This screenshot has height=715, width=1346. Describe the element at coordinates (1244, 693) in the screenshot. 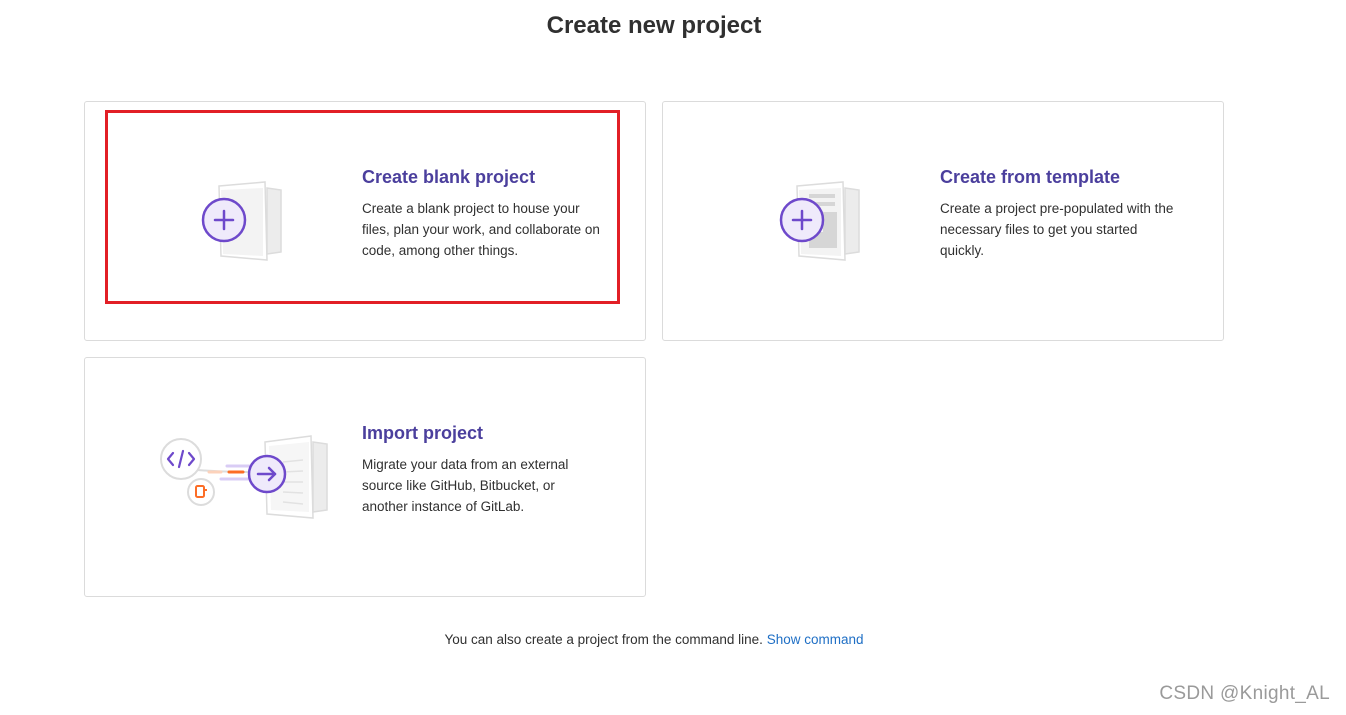

I see `watermark: CSDN @Knight_AL` at that location.